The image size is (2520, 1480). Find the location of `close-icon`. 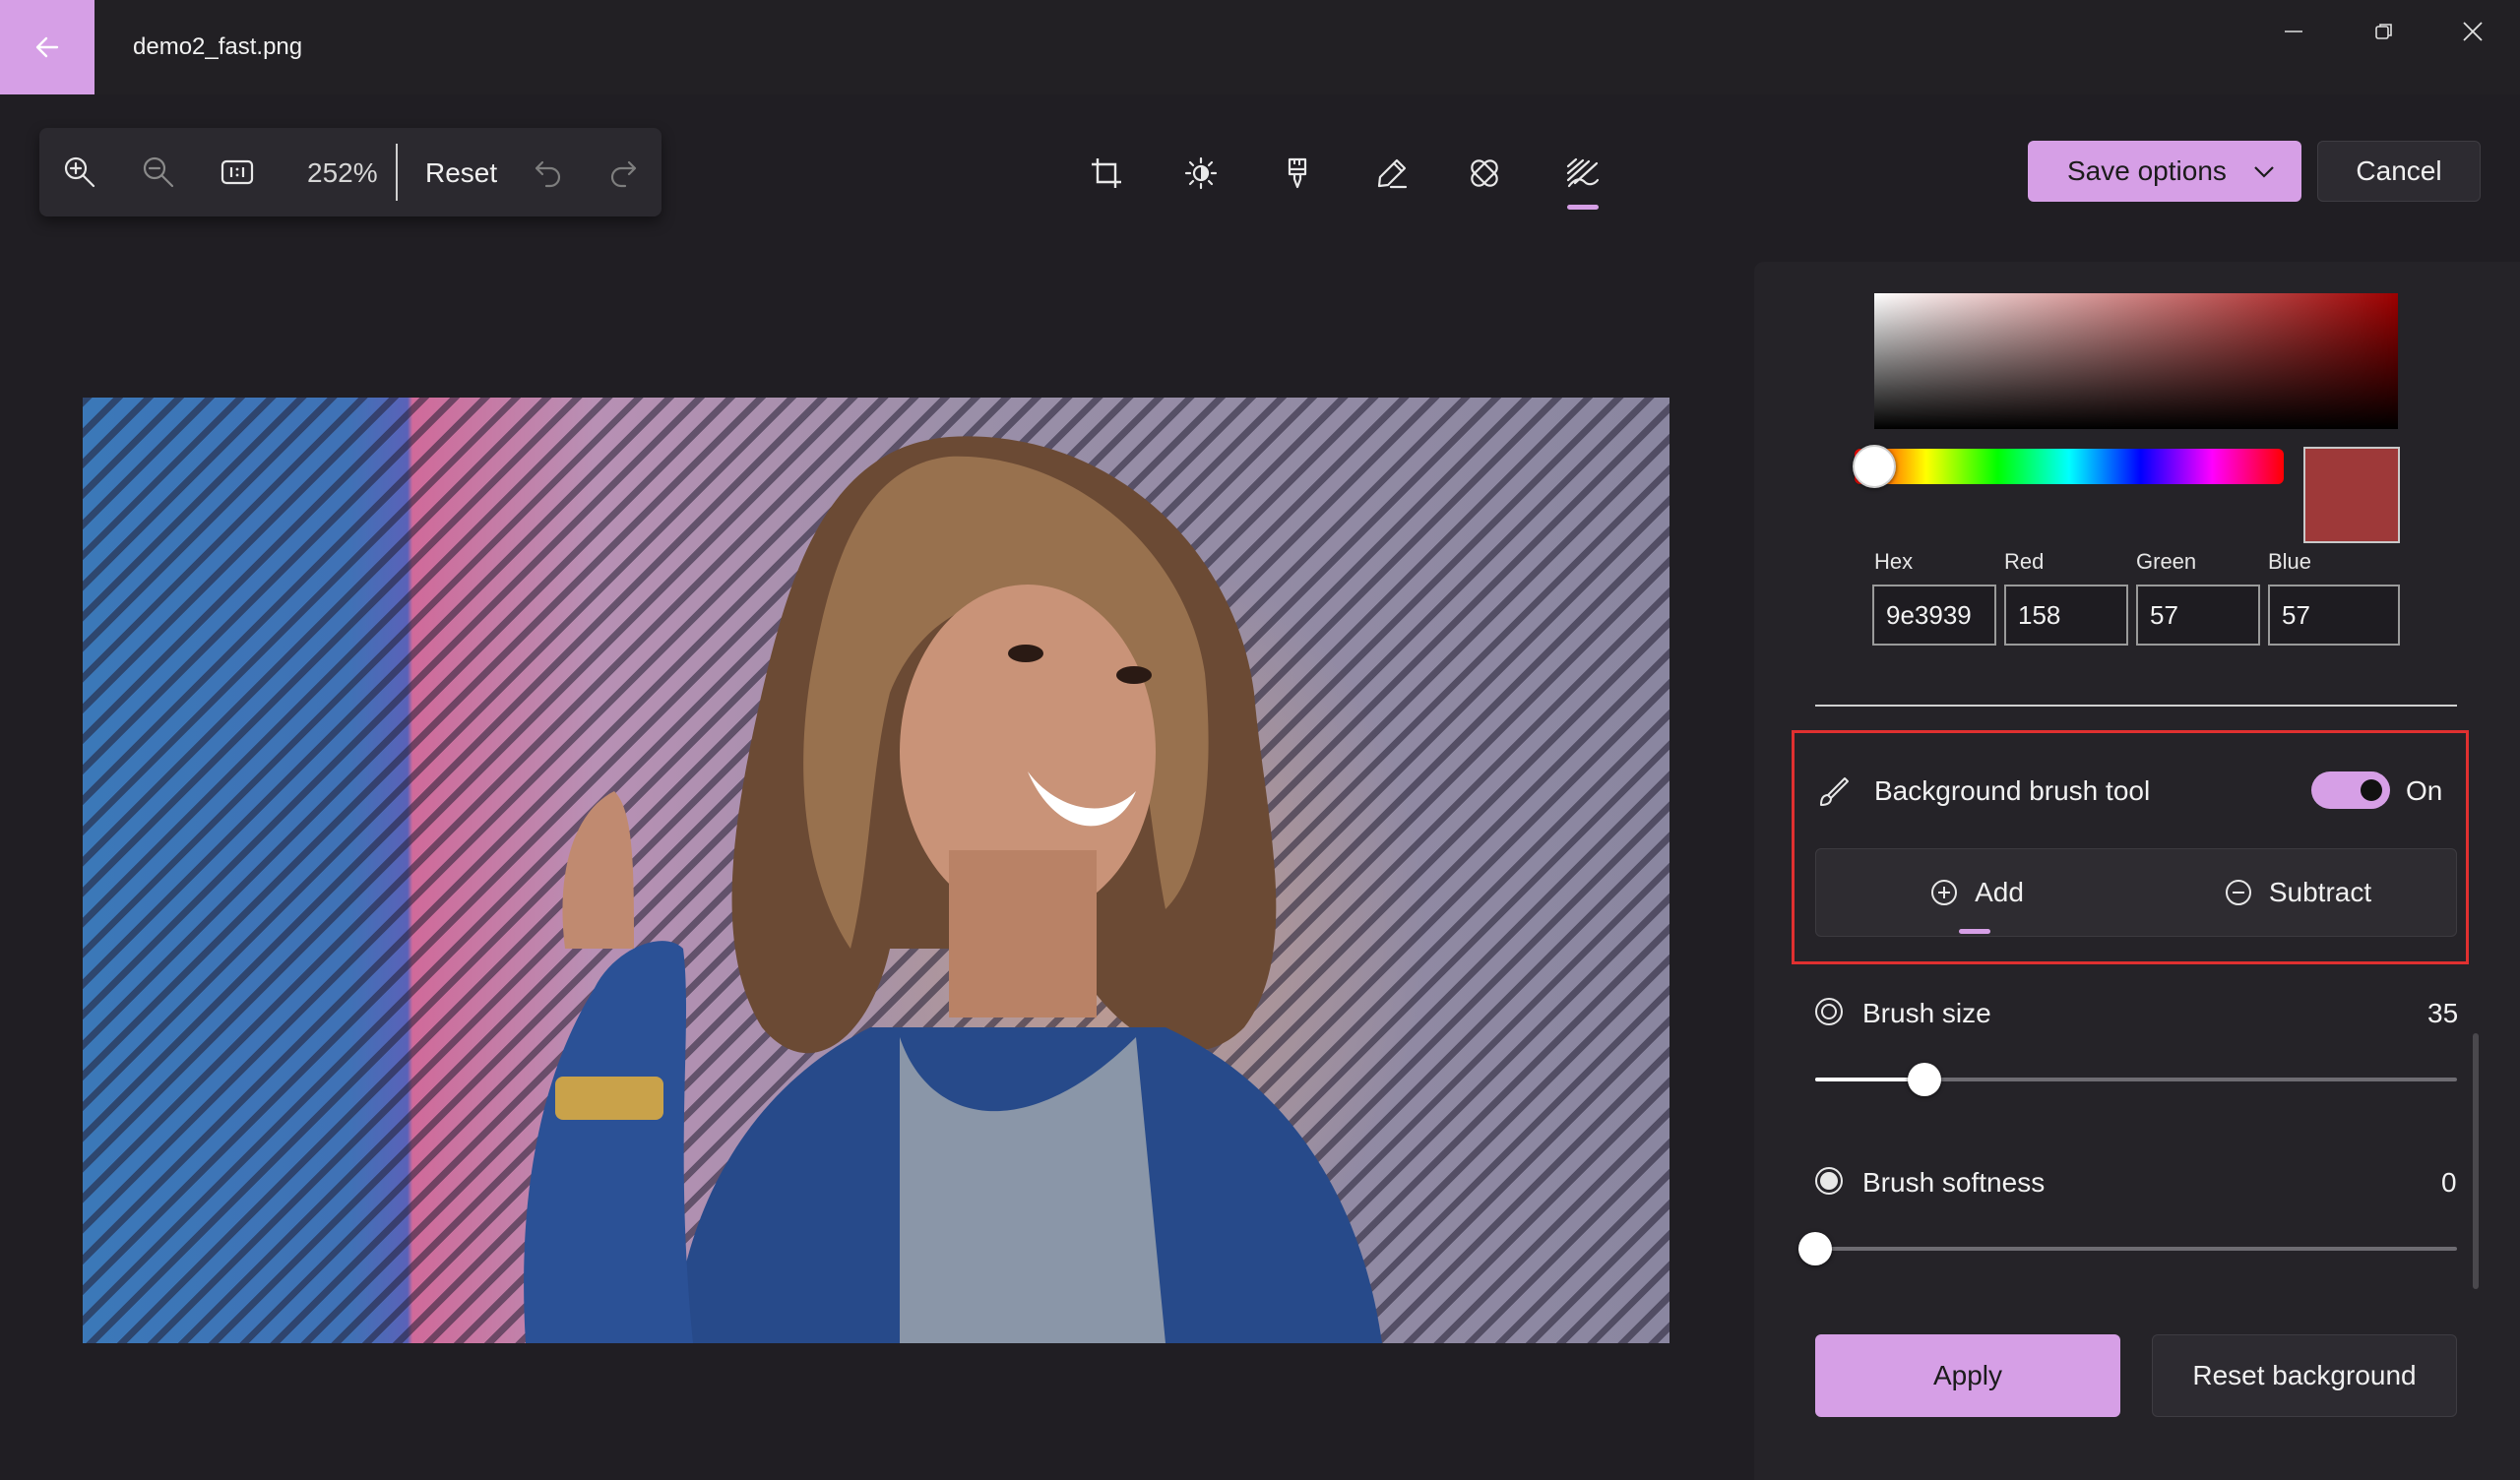

close-icon is located at coordinates (2473, 31).